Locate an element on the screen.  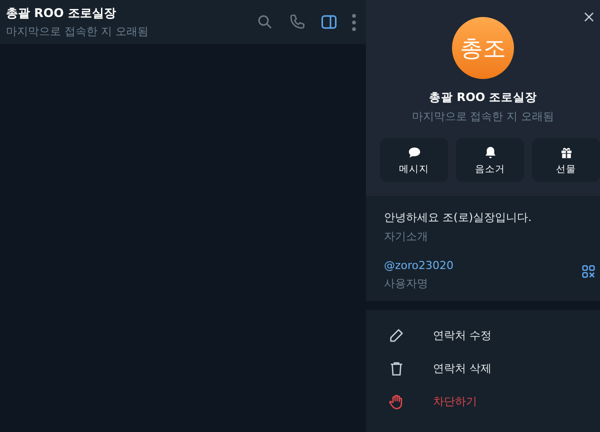
search-icon is located at coordinates (265, 22).